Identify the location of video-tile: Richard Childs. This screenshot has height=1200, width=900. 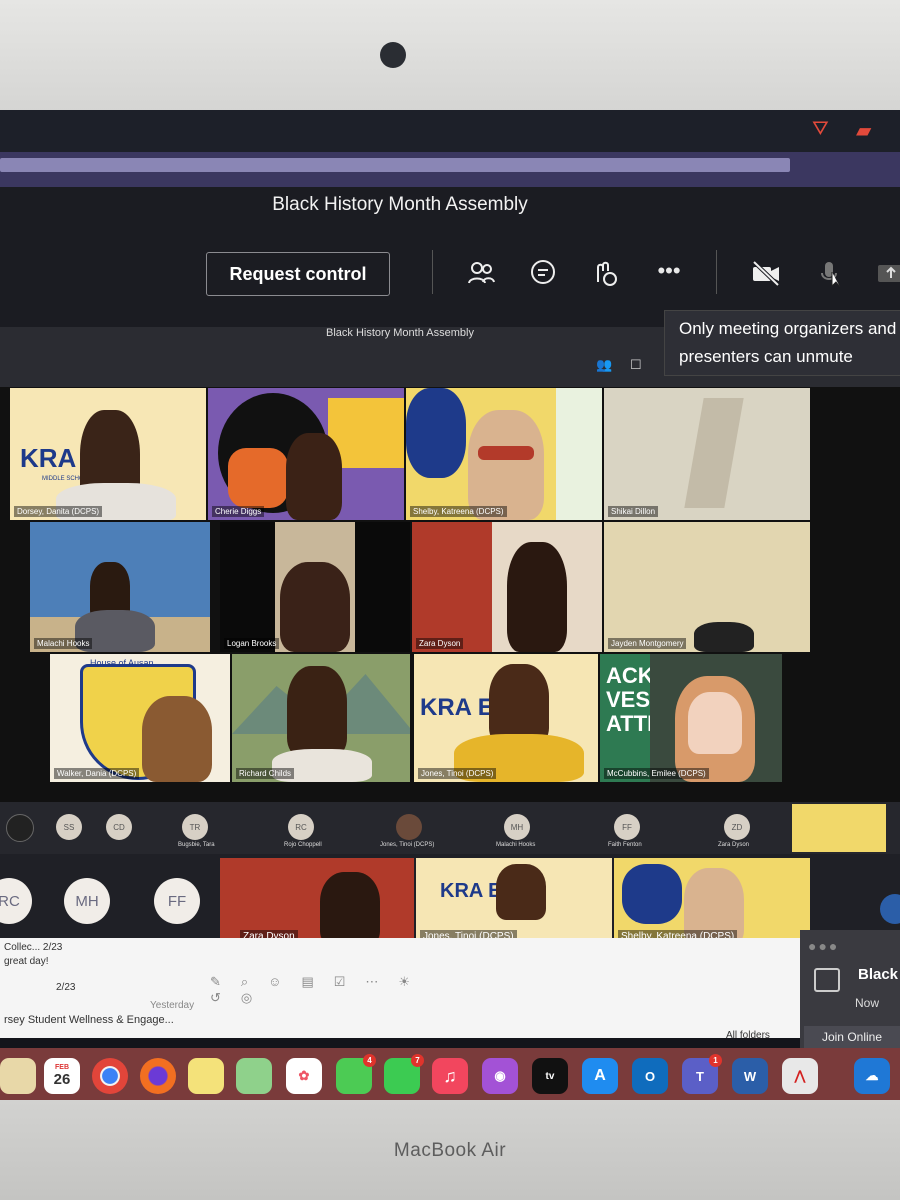
(321, 718).